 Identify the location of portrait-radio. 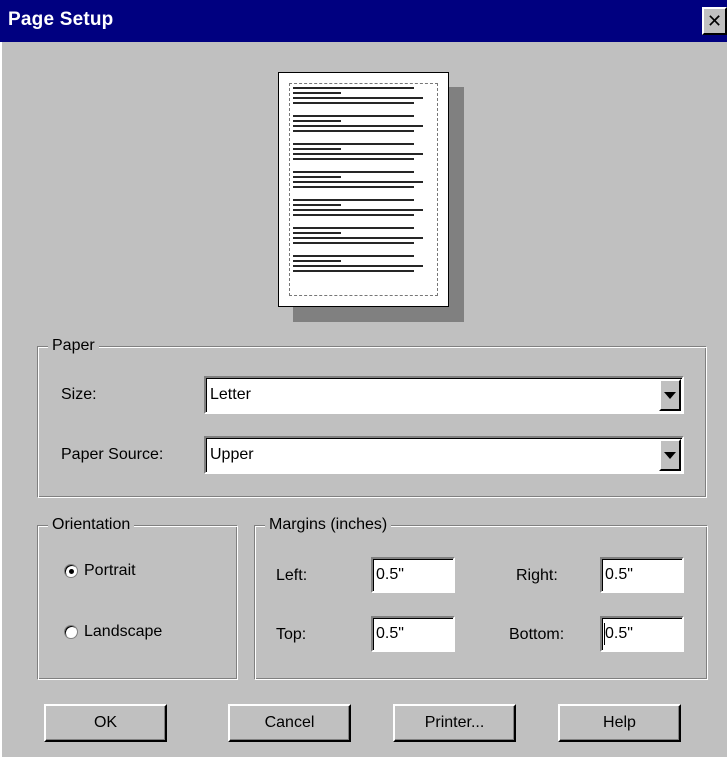
(71, 571).